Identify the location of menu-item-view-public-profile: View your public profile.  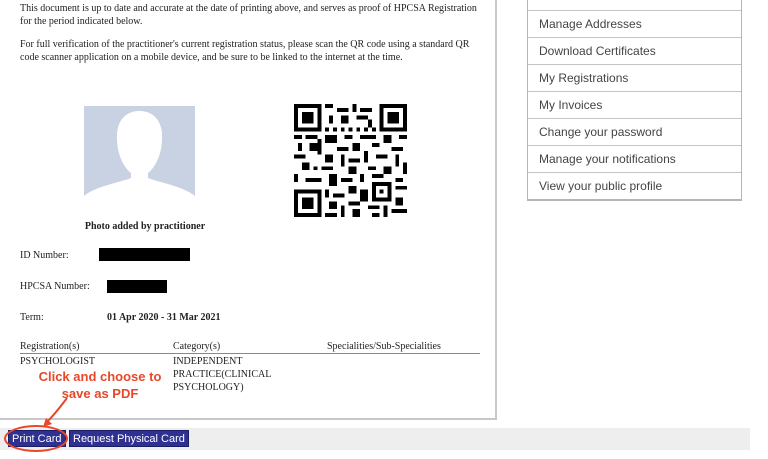
(634, 185).